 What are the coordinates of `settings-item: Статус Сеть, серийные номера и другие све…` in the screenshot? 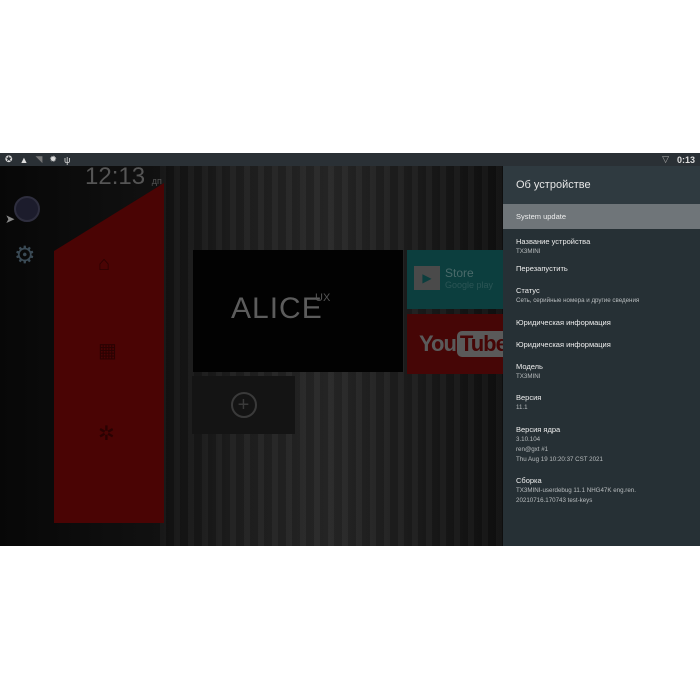 It's located at (601, 295).